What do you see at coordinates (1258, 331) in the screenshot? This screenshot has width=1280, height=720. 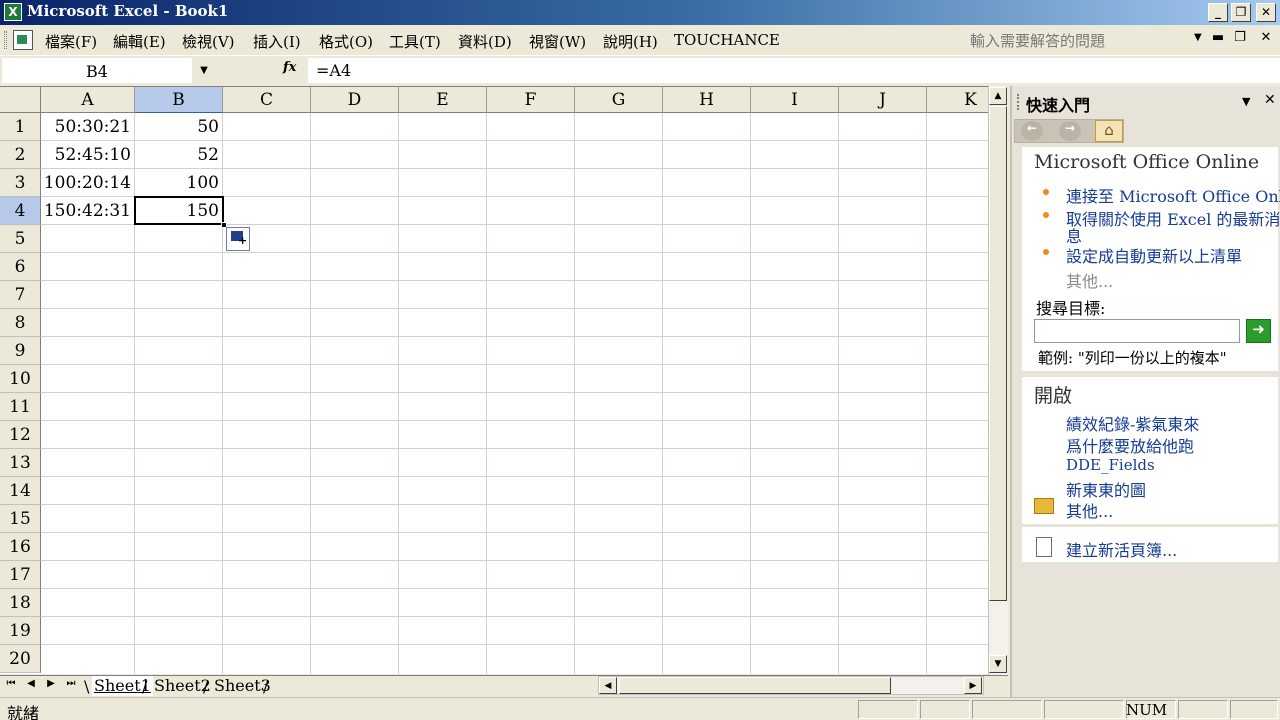 I see `search-go-icon: ➜` at bounding box center [1258, 331].